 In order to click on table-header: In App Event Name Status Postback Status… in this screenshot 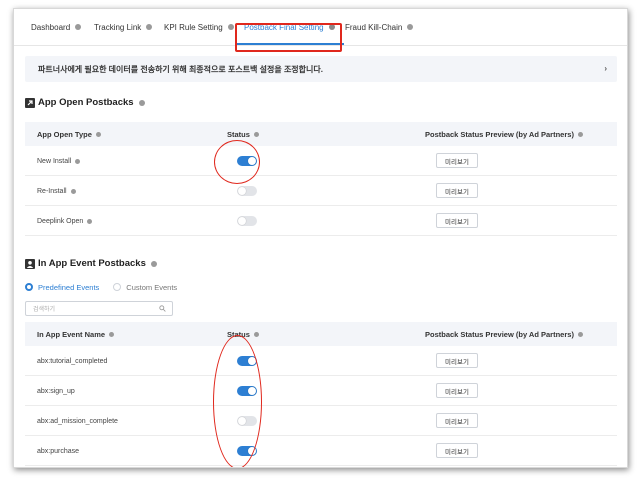, I will do `click(321, 334)`.